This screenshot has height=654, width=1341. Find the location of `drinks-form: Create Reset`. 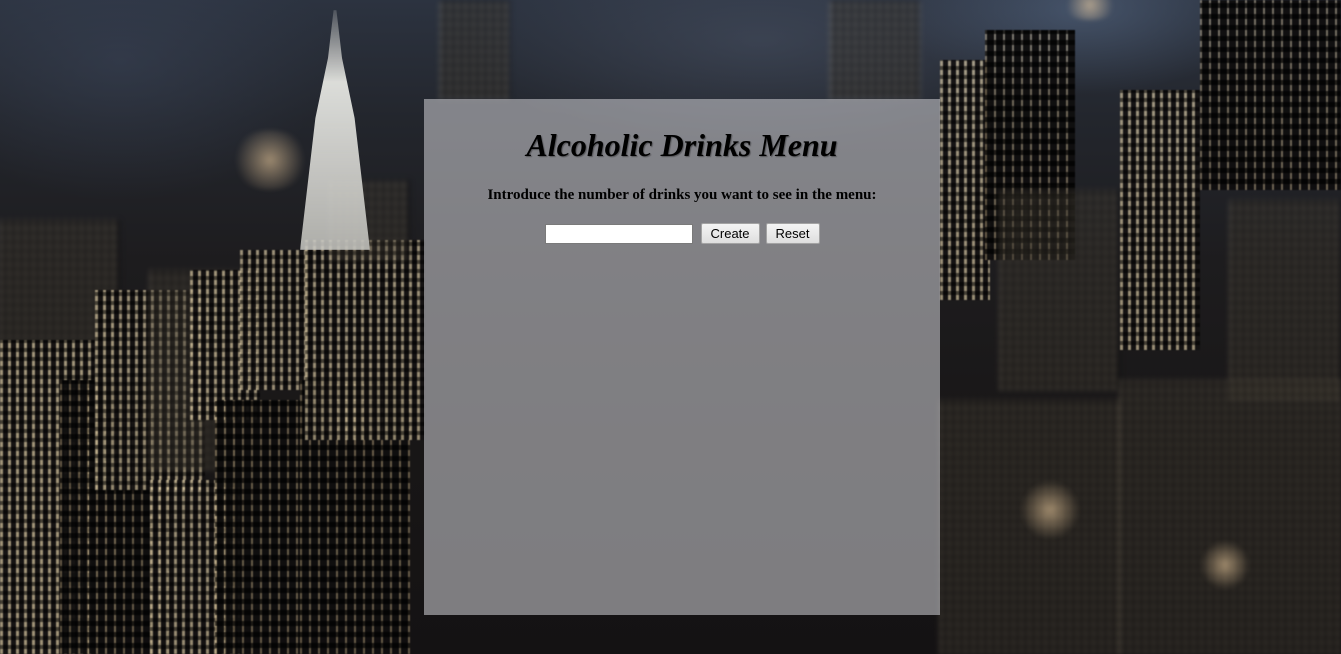

drinks-form: Create Reset is located at coordinates (682, 233).